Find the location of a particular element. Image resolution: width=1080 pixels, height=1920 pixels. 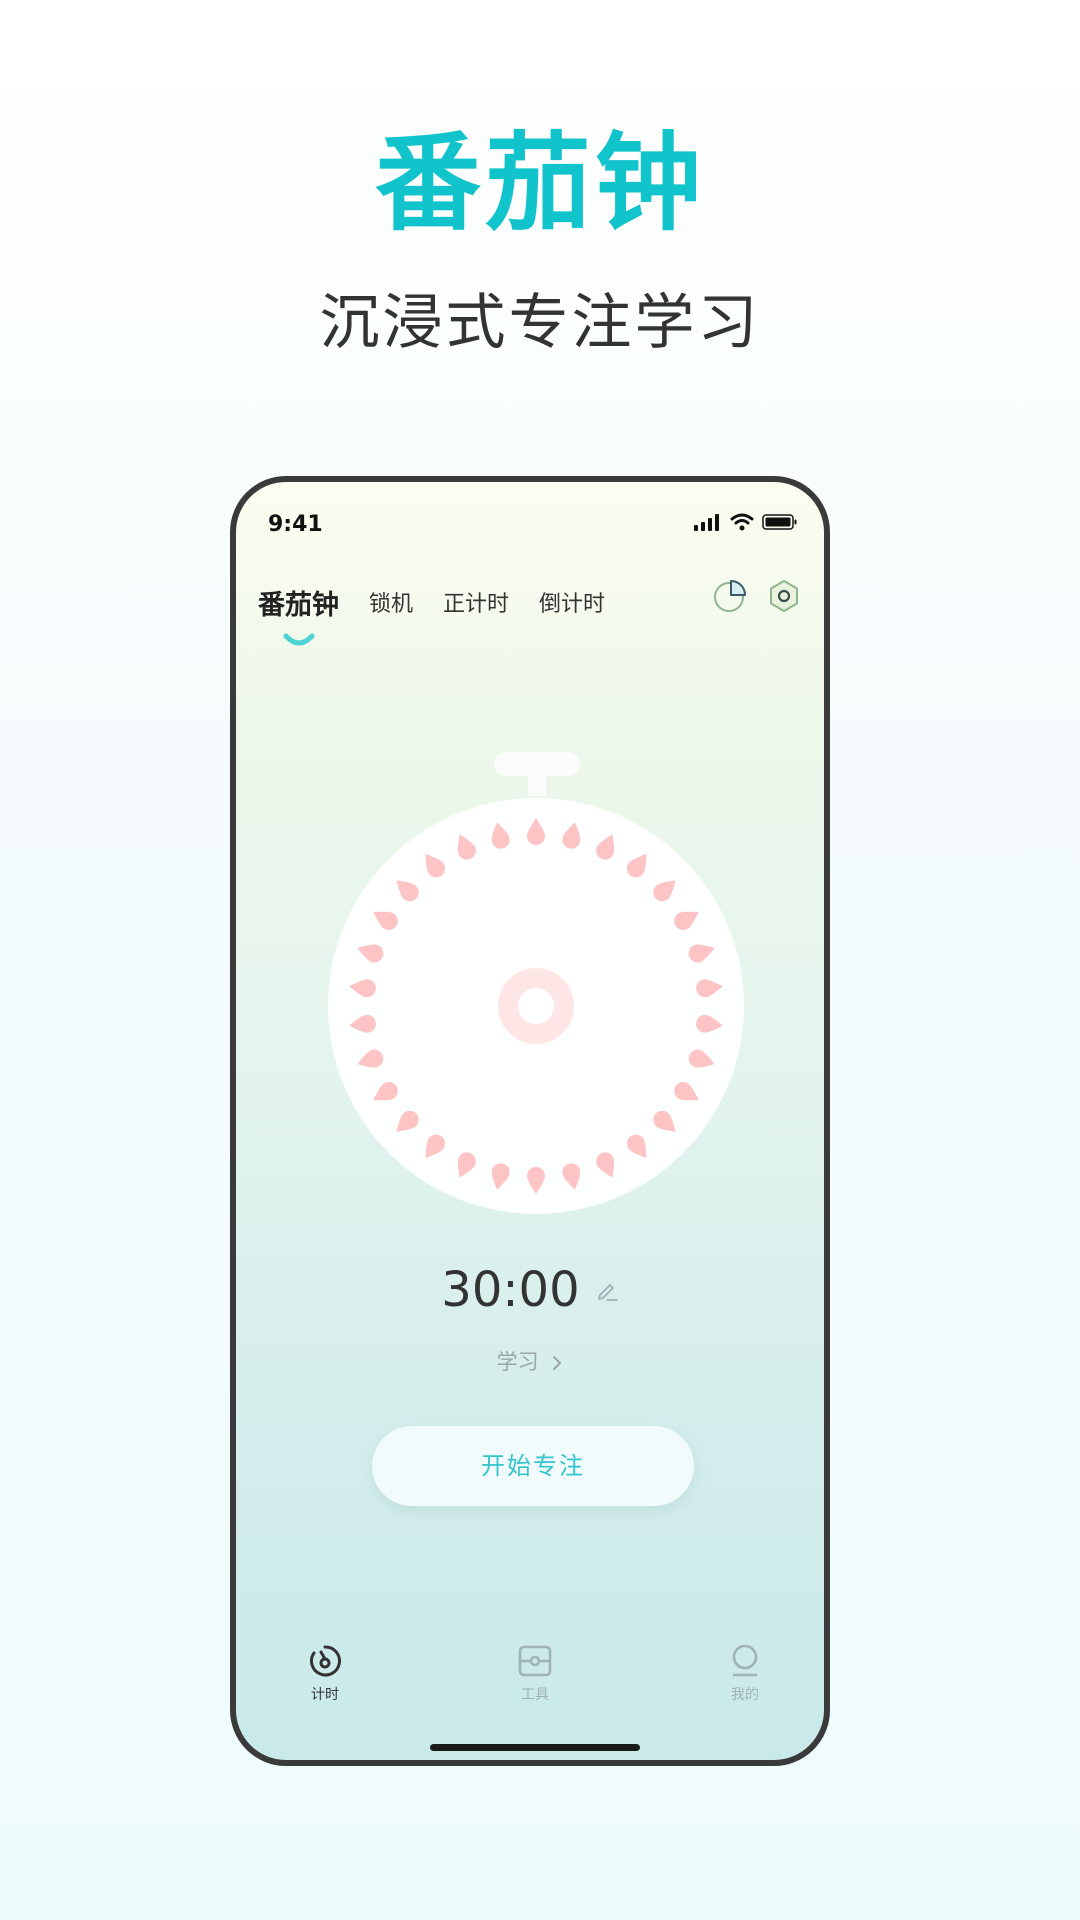

tab-lock-label: 锁机 is located at coordinates (391, 604).